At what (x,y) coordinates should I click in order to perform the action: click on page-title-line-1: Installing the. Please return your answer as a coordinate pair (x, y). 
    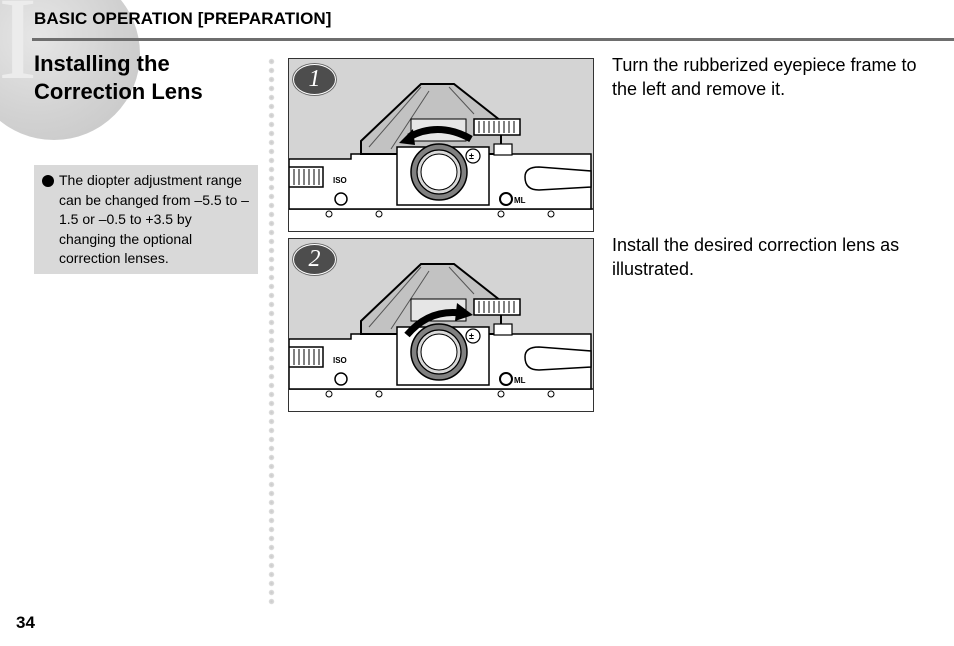
    Looking at the image, I should click on (102, 63).